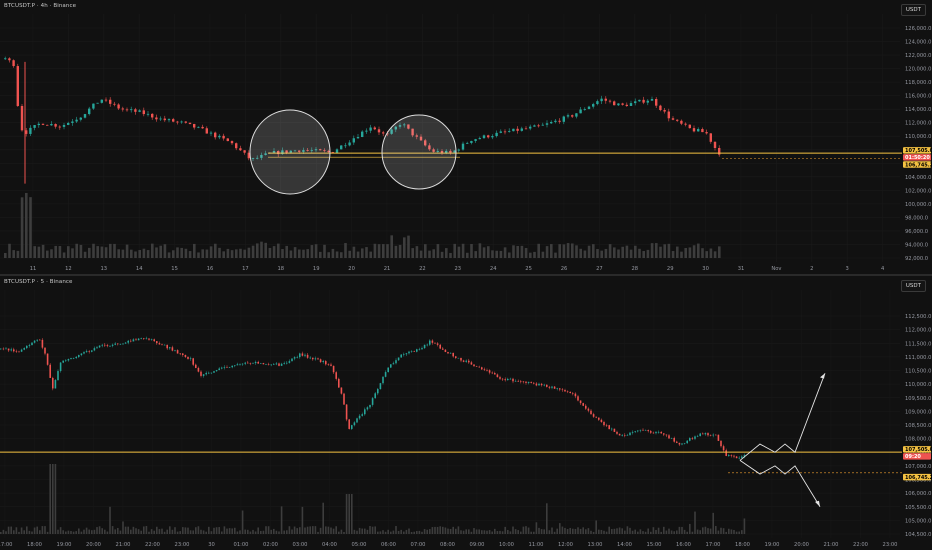 The width and height of the screenshot is (932, 550). What do you see at coordinates (316, 269) in the screenshot?
I see `x-tick-label: 19` at bounding box center [316, 269].